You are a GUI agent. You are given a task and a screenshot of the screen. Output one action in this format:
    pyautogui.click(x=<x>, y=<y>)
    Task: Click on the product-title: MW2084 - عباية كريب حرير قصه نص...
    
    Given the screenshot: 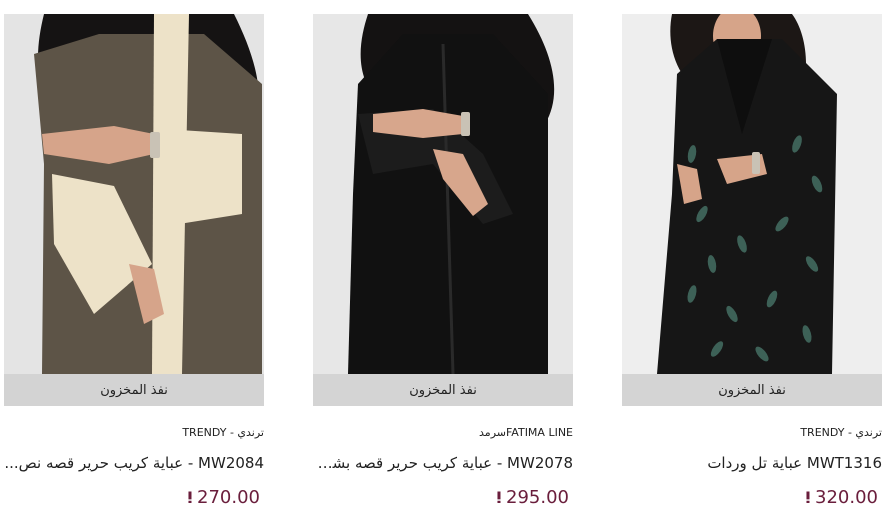 What is the action you would take?
    pyautogui.click(x=134, y=463)
    